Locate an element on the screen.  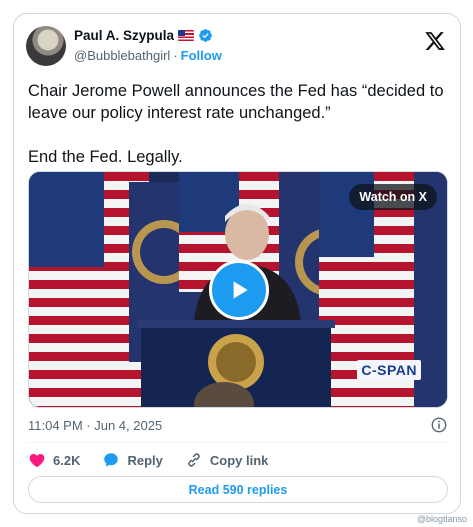
reply-bubble-icon is located at coordinates (111, 460).